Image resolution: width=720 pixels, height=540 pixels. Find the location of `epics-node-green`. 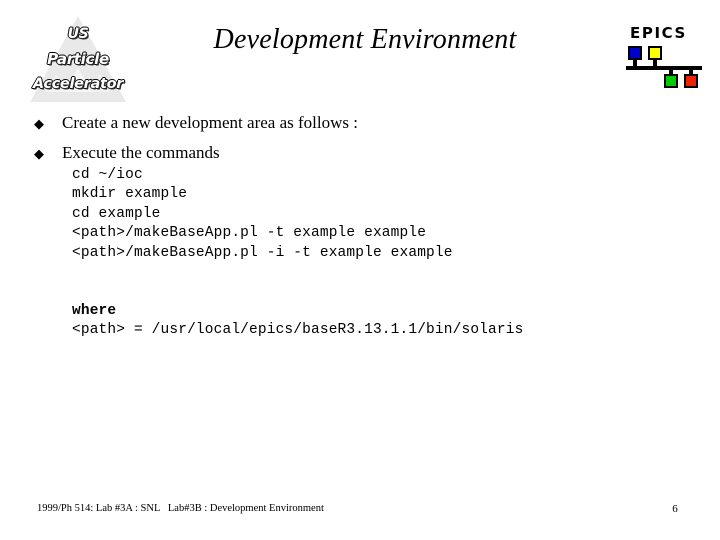

epics-node-green is located at coordinates (671, 81).